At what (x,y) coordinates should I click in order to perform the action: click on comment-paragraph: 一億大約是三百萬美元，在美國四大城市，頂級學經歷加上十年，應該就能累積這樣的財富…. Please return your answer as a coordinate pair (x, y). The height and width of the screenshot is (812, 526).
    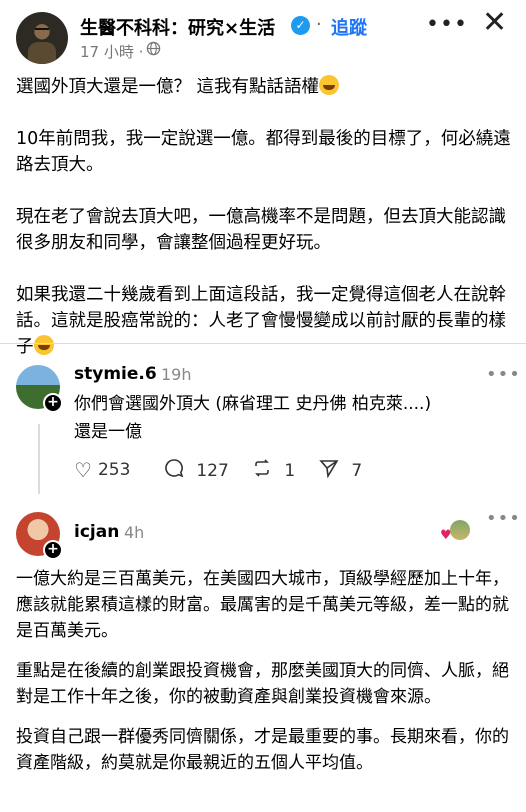
    Looking at the image, I should click on (262, 605).